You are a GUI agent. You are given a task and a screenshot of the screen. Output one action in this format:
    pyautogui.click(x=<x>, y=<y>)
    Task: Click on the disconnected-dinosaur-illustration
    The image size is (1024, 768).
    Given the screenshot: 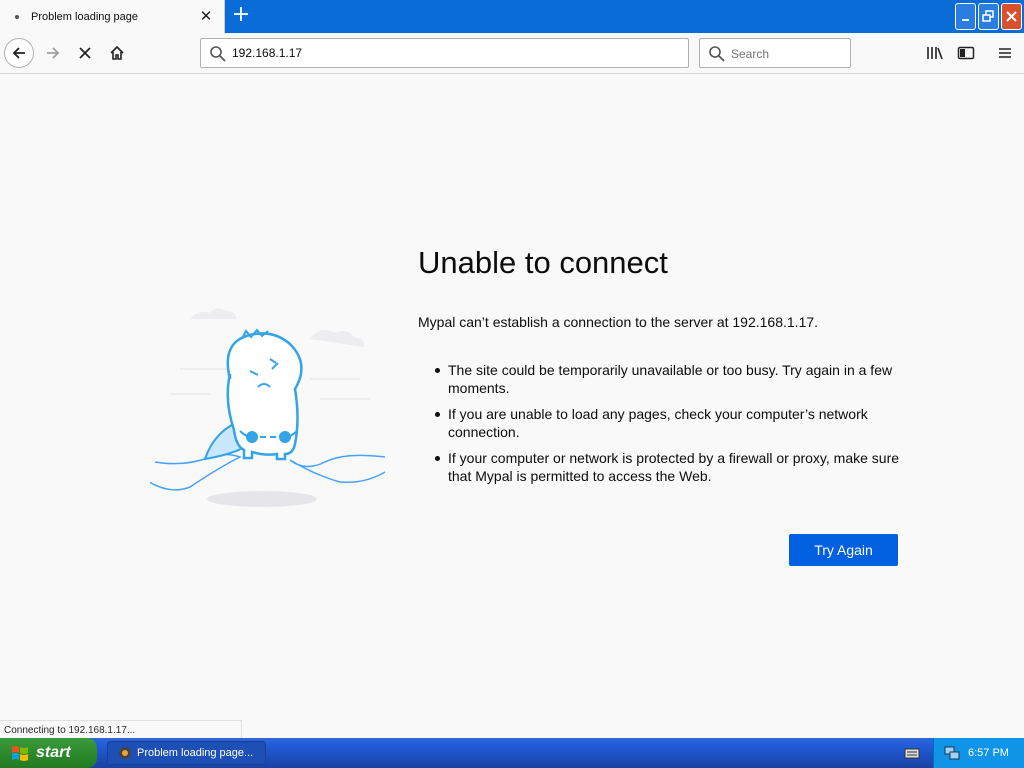 What is the action you would take?
    pyautogui.click(x=268, y=407)
    